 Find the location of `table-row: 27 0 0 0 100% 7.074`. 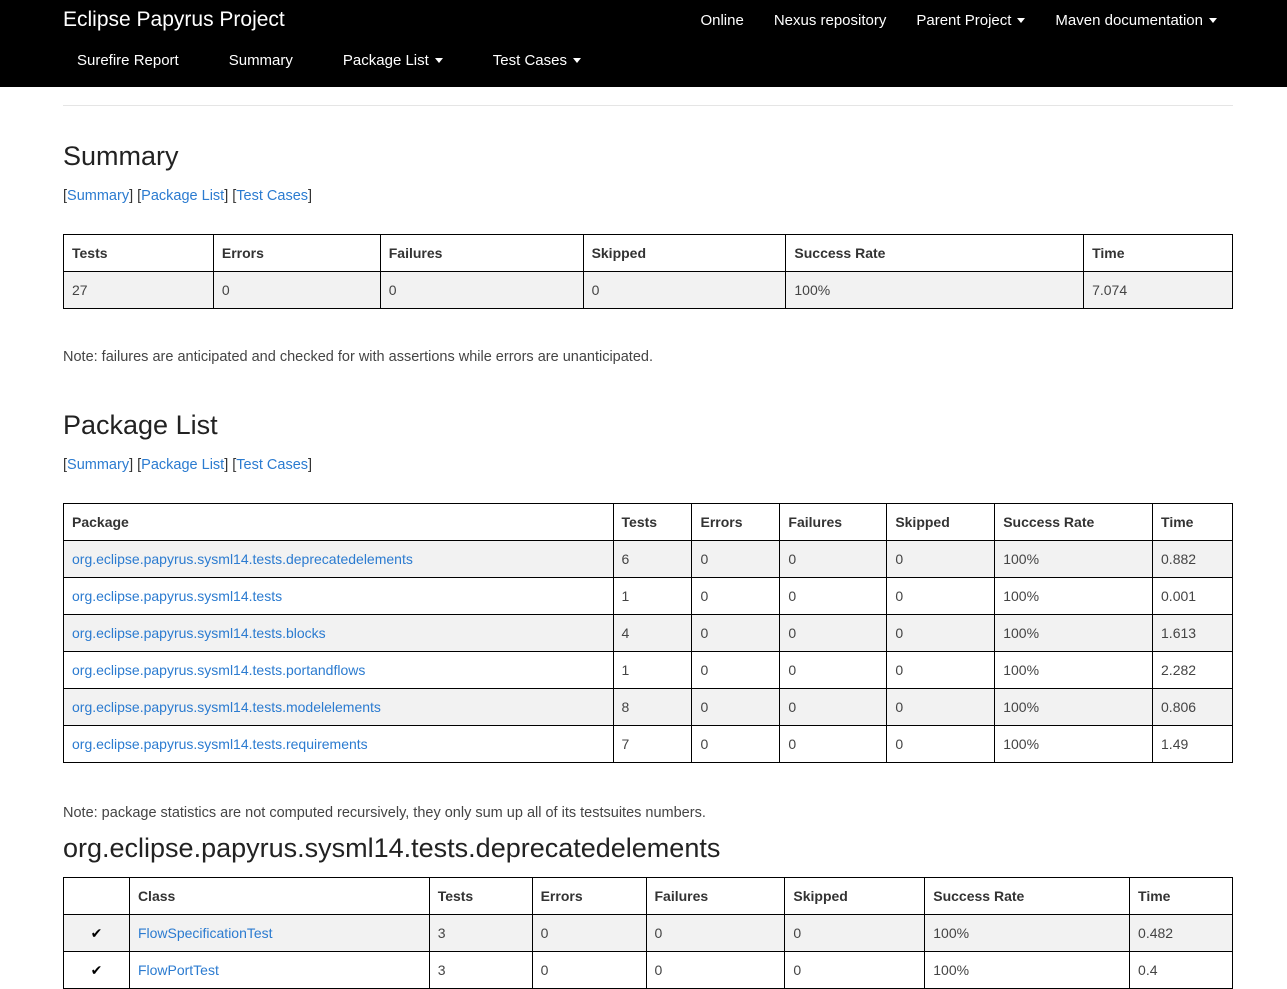

table-row: 27 0 0 0 100% 7.074 is located at coordinates (648, 290).